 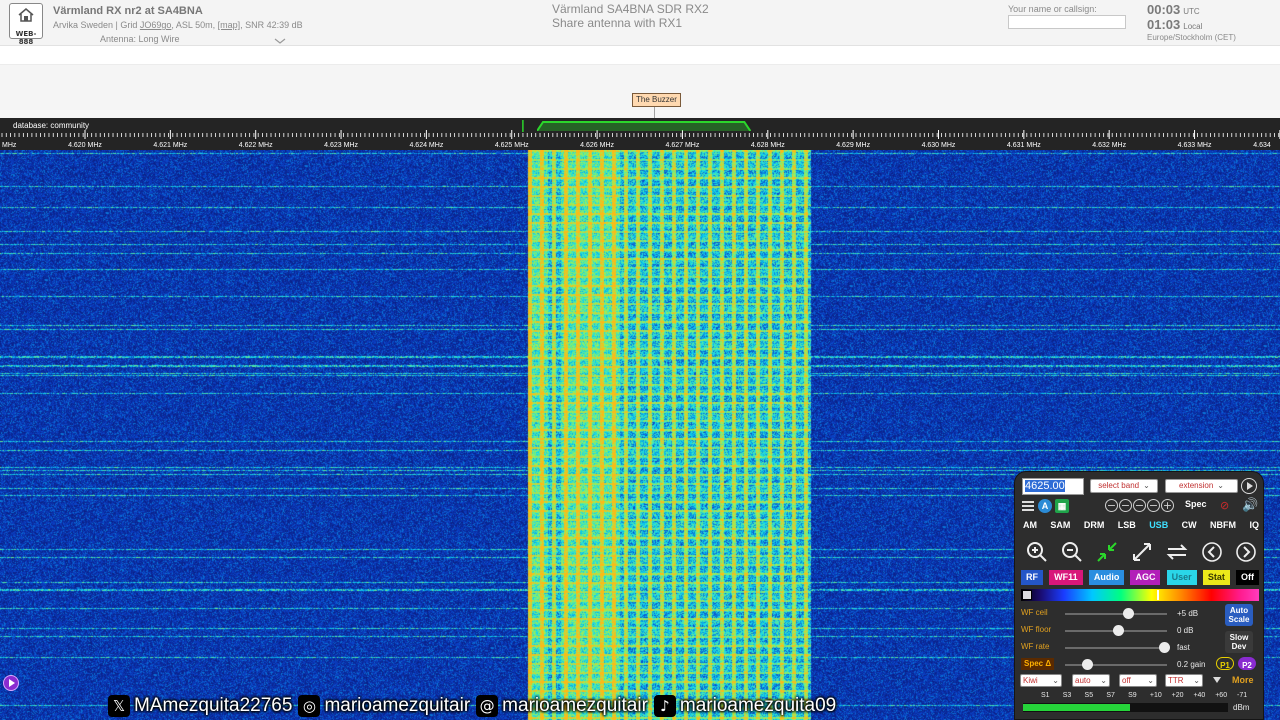 I want to click on tab-audio: Audio, so click(x=1106, y=577).